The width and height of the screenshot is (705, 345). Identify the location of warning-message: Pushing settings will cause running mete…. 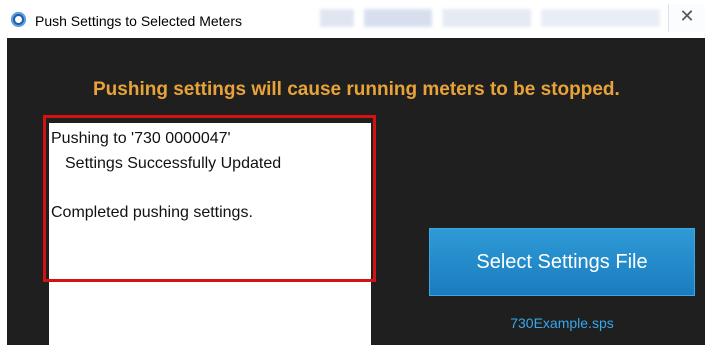
(356, 89).